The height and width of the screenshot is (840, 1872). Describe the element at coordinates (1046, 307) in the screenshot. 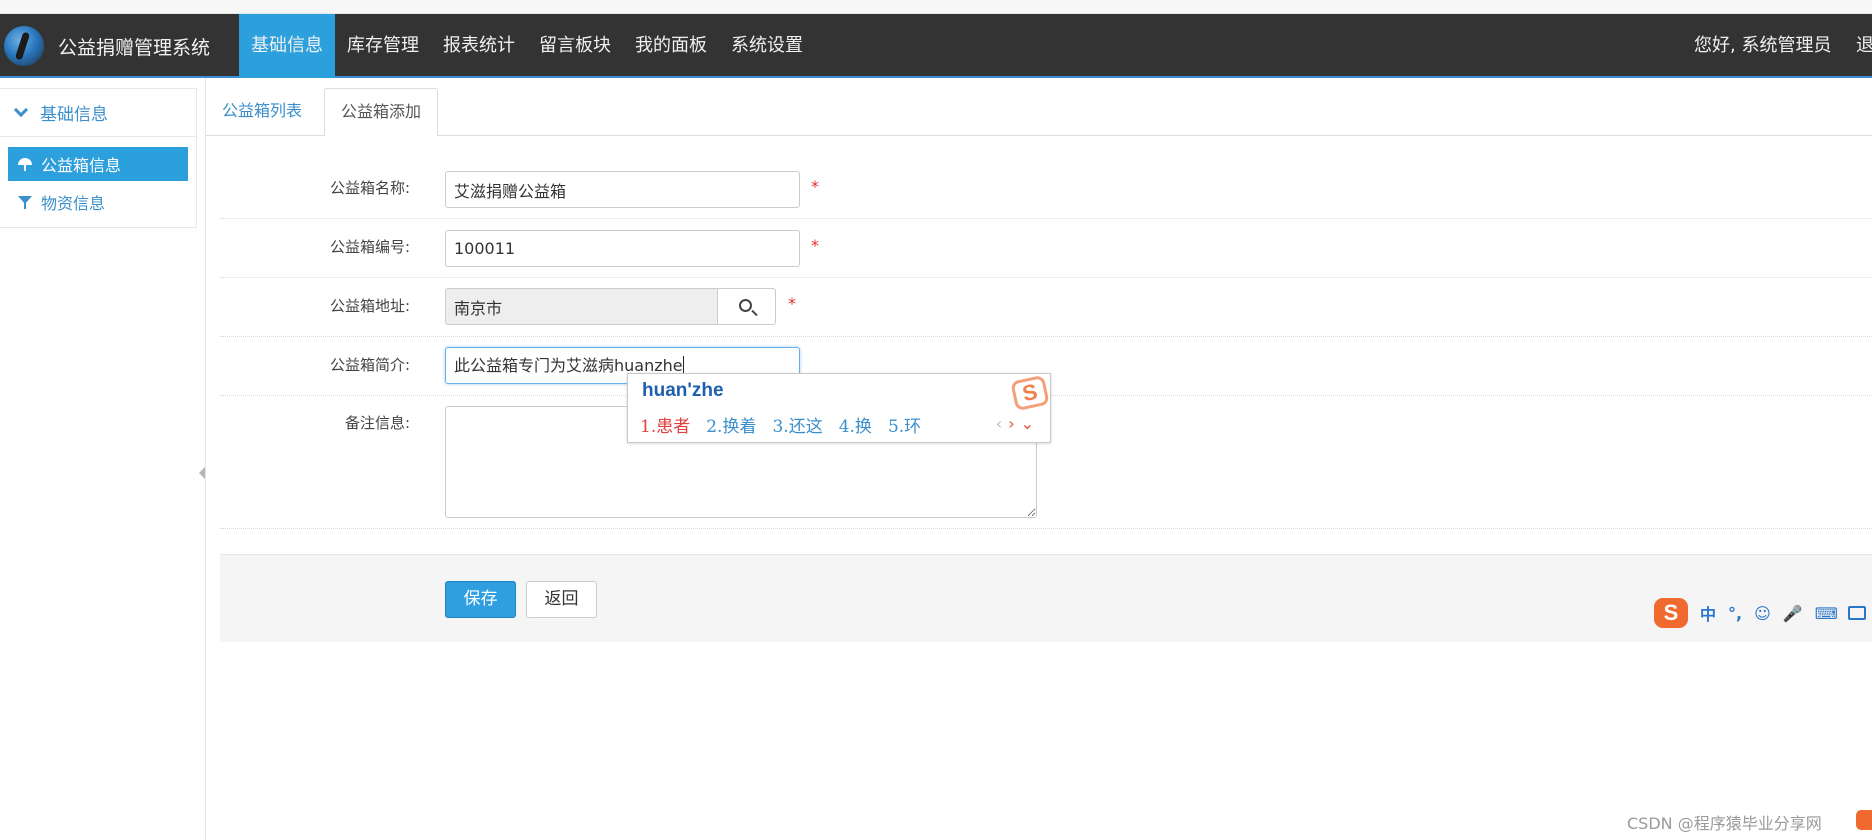

I see `form-row-address: 公益箱地址: *` at that location.